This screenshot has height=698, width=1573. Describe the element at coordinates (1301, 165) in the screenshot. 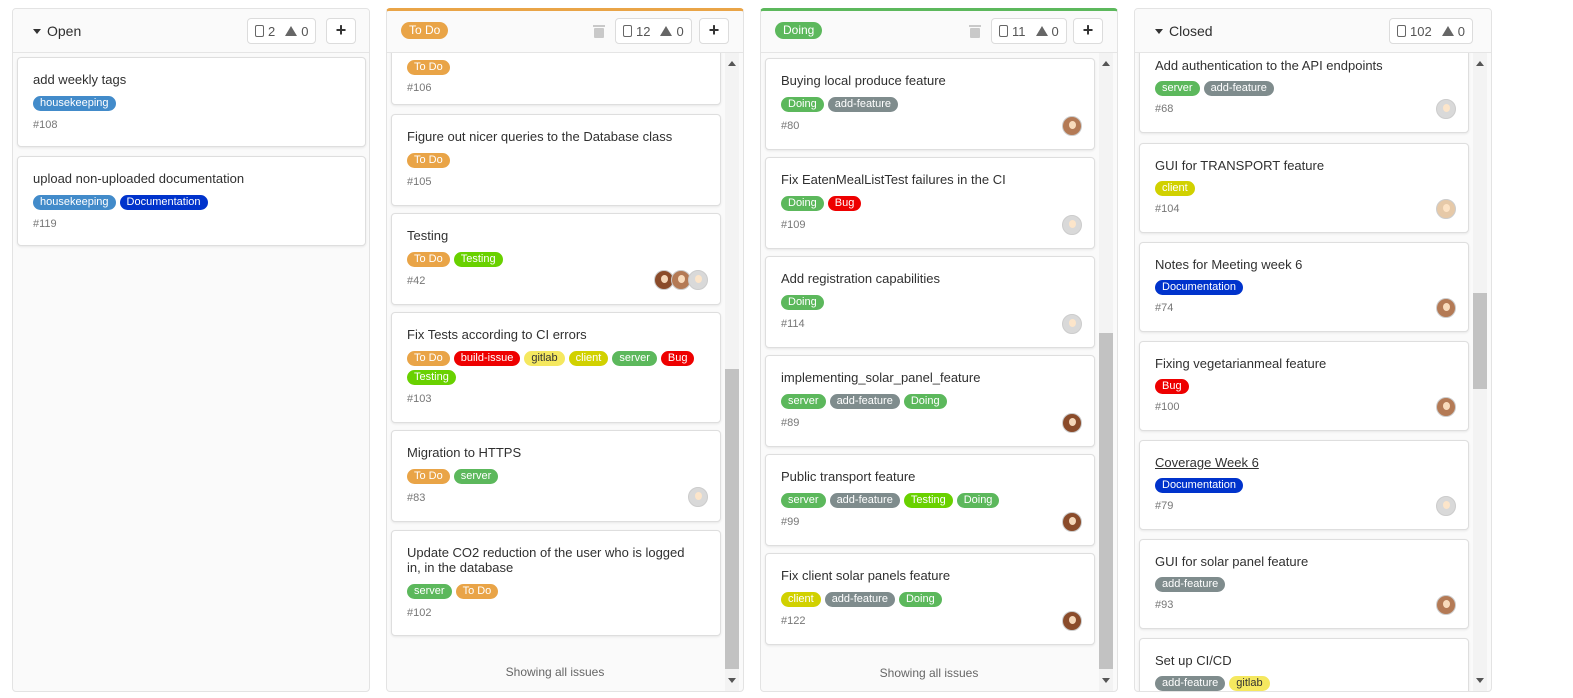

I see `issue-title: GUI for TRANSPORT feature` at that location.